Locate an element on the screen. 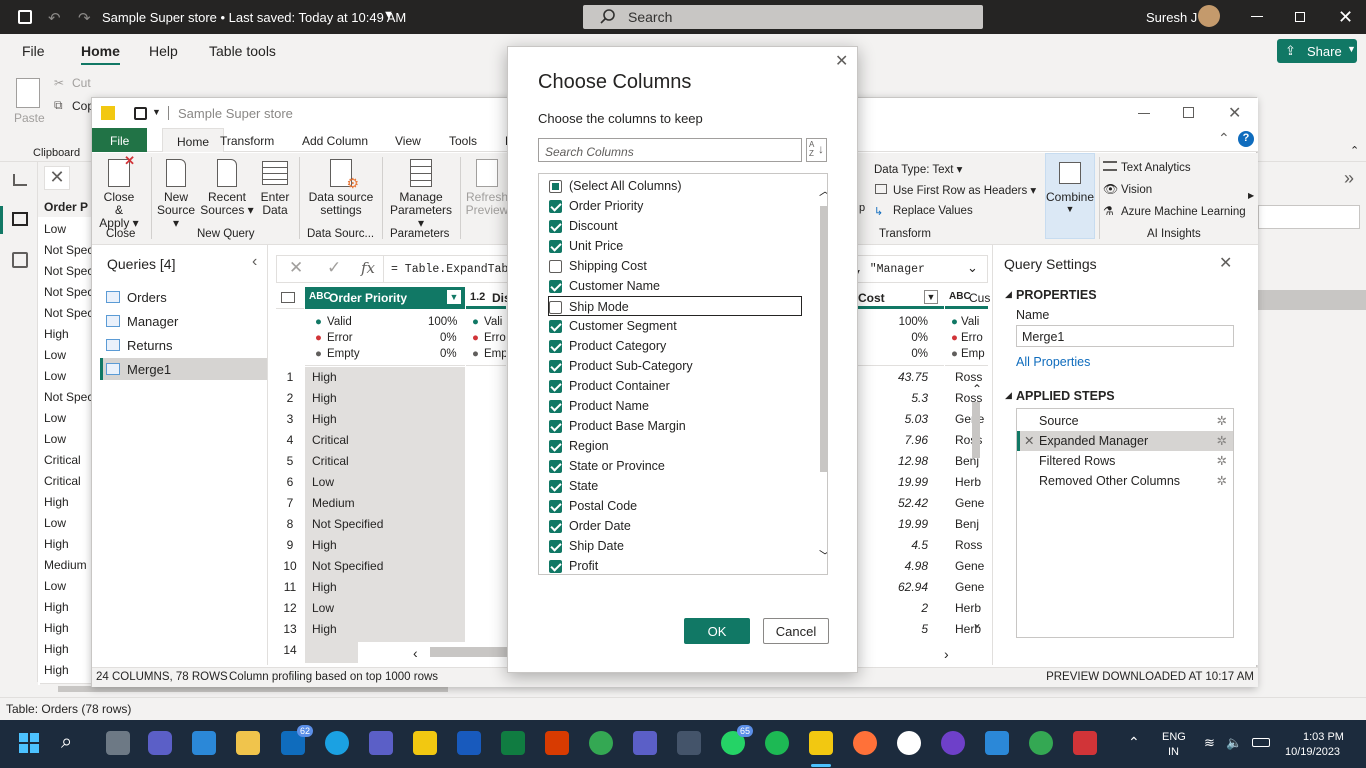 The width and height of the screenshot is (1366, 768). save-icon is located at coordinates (140, 113).